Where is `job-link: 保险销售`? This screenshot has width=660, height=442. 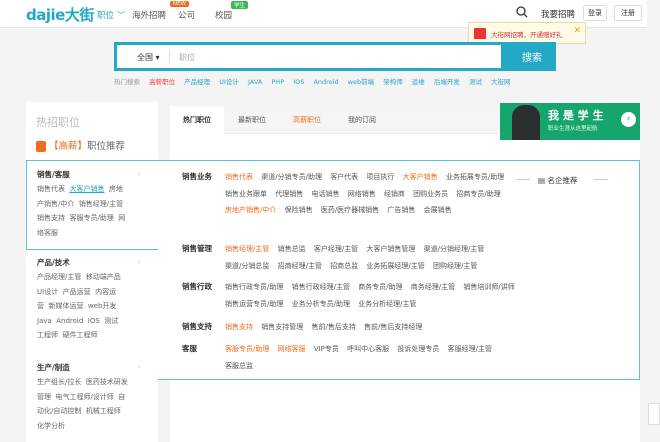
job-link: 保险销售 is located at coordinates (299, 210).